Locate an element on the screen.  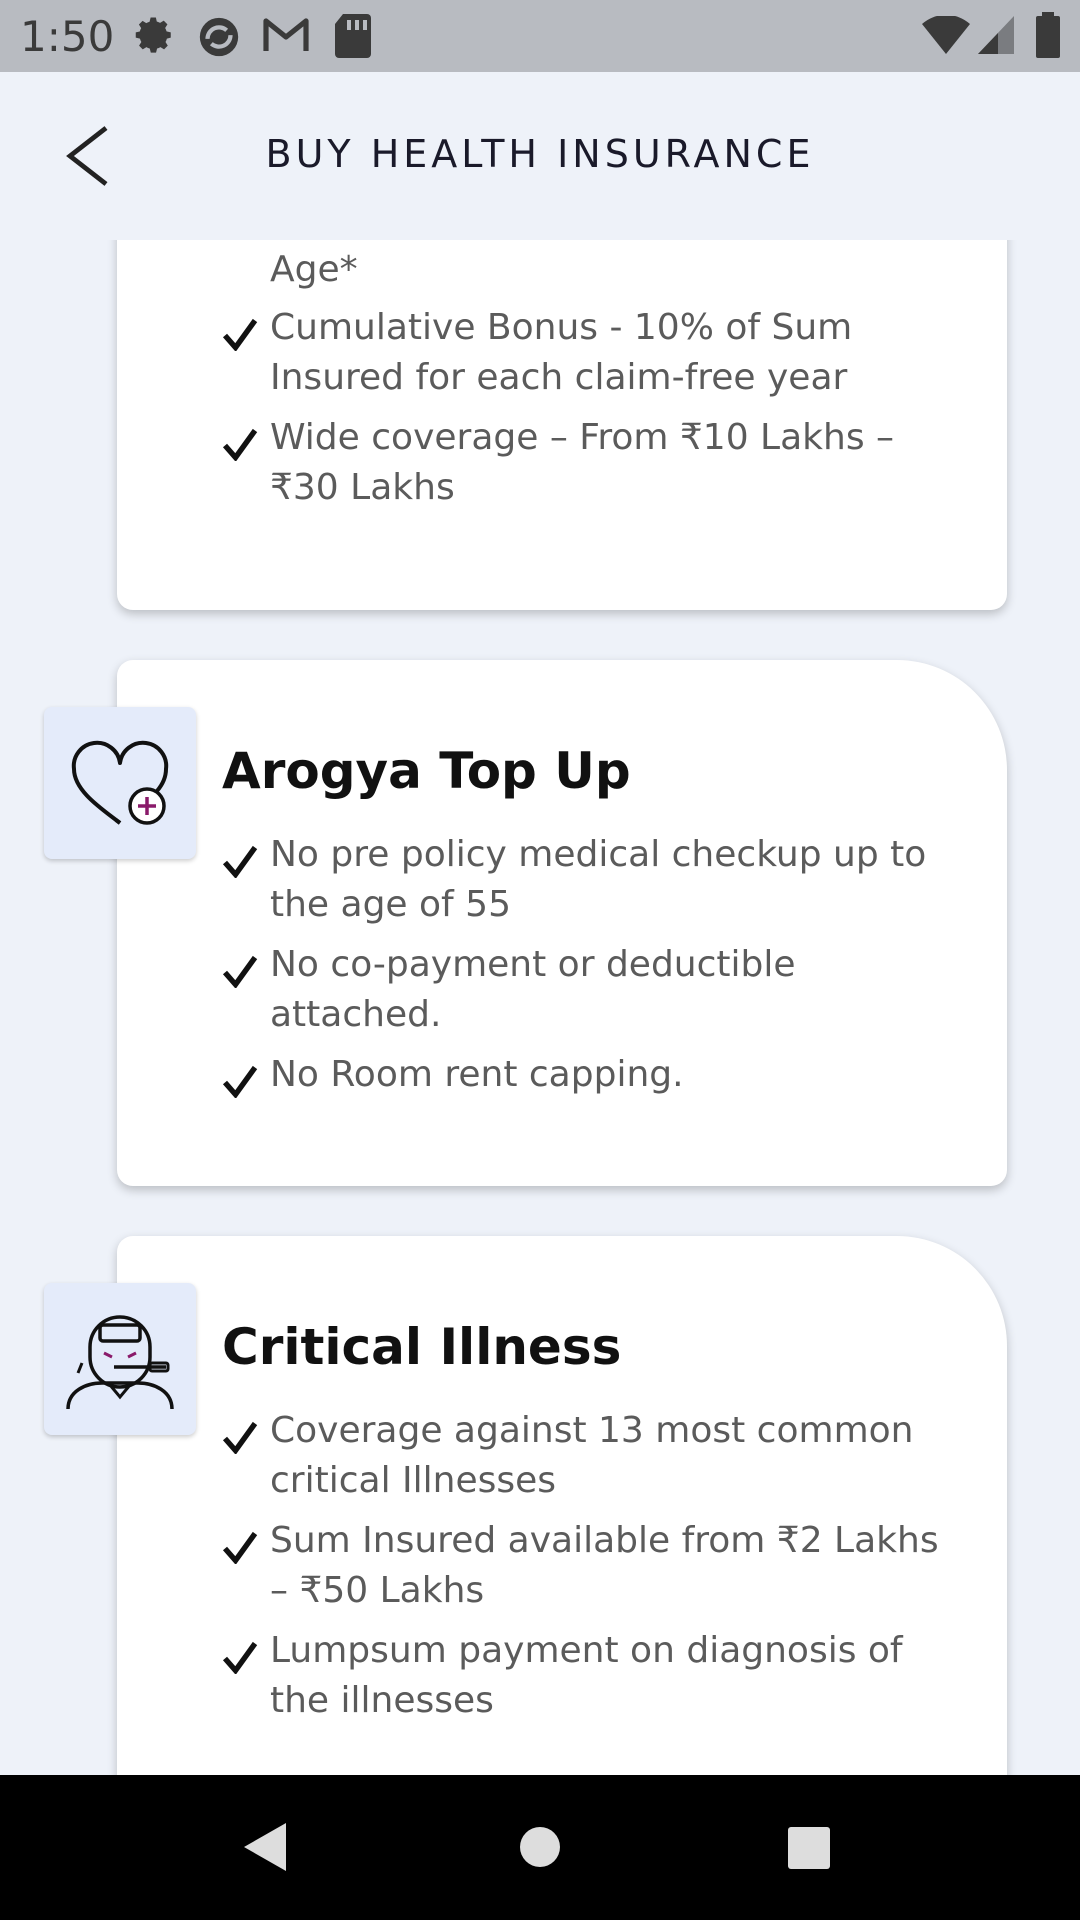
app-header: BUY HEALTH INSURANCE is located at coordinates (540, 156).